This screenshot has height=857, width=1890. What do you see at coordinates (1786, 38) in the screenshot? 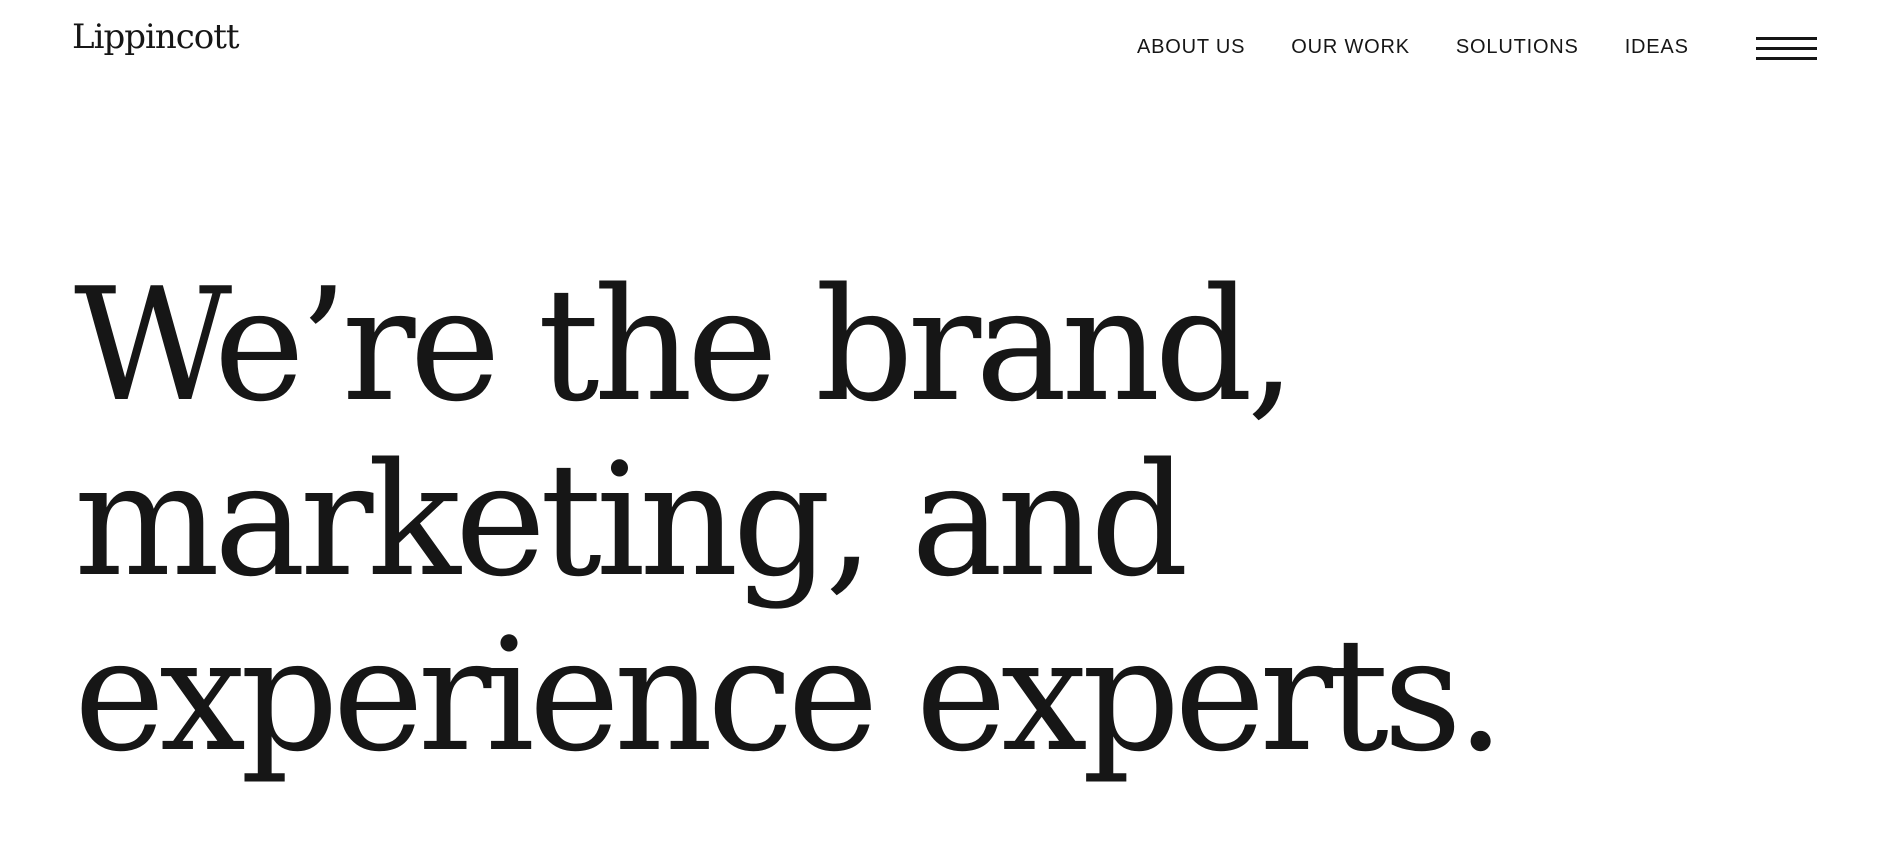
I see `menu-bar-top` at bounding box center [1786, 38].